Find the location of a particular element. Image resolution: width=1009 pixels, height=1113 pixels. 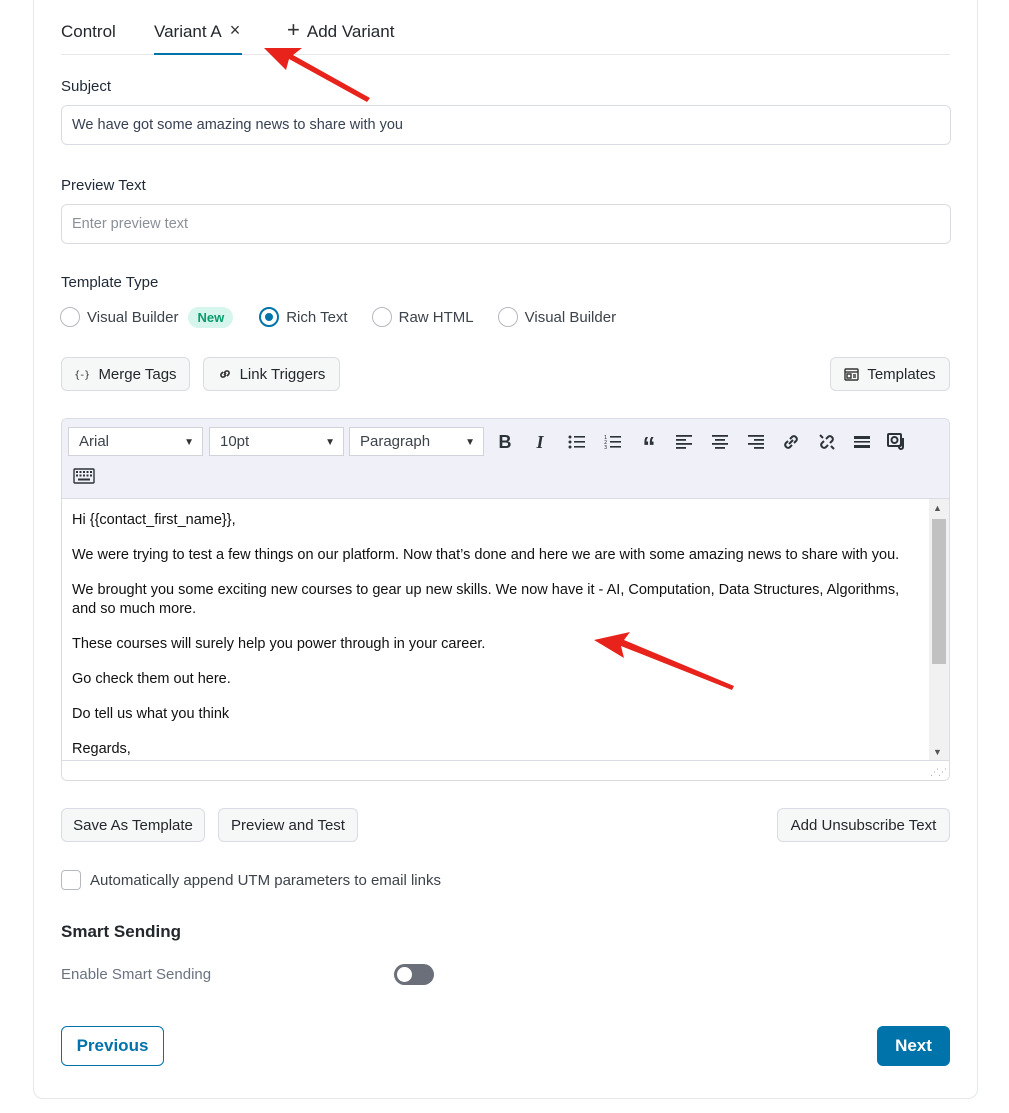

add-variant-button: + Add Variant is located at coordinates (341, 35).